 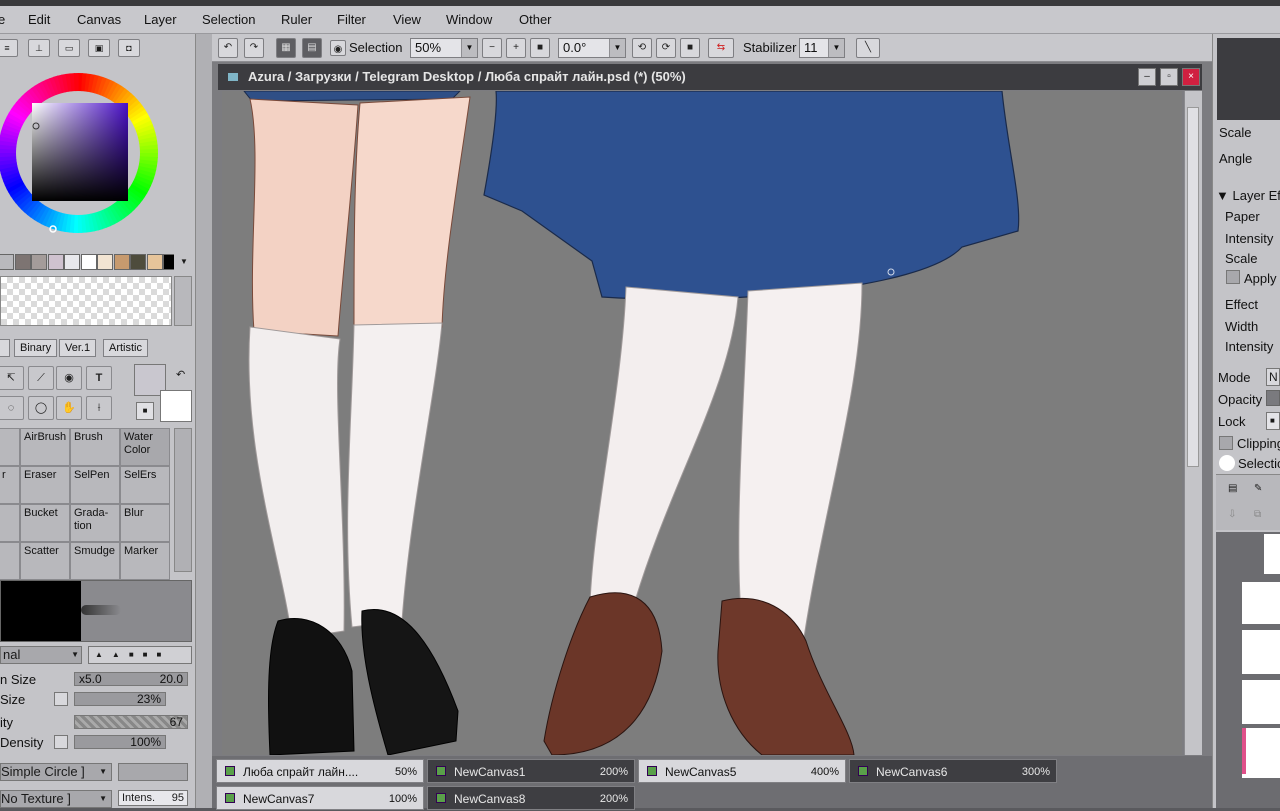 I want to click on document-tab: NewCanvas5 400%, so click(x=742, y=771).